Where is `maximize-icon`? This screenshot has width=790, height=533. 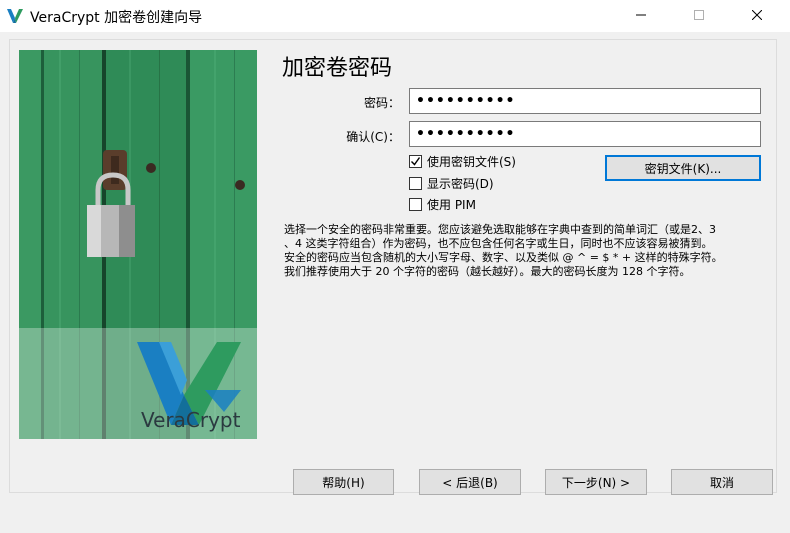 maximize-icon is located at coordinates (699, 16).